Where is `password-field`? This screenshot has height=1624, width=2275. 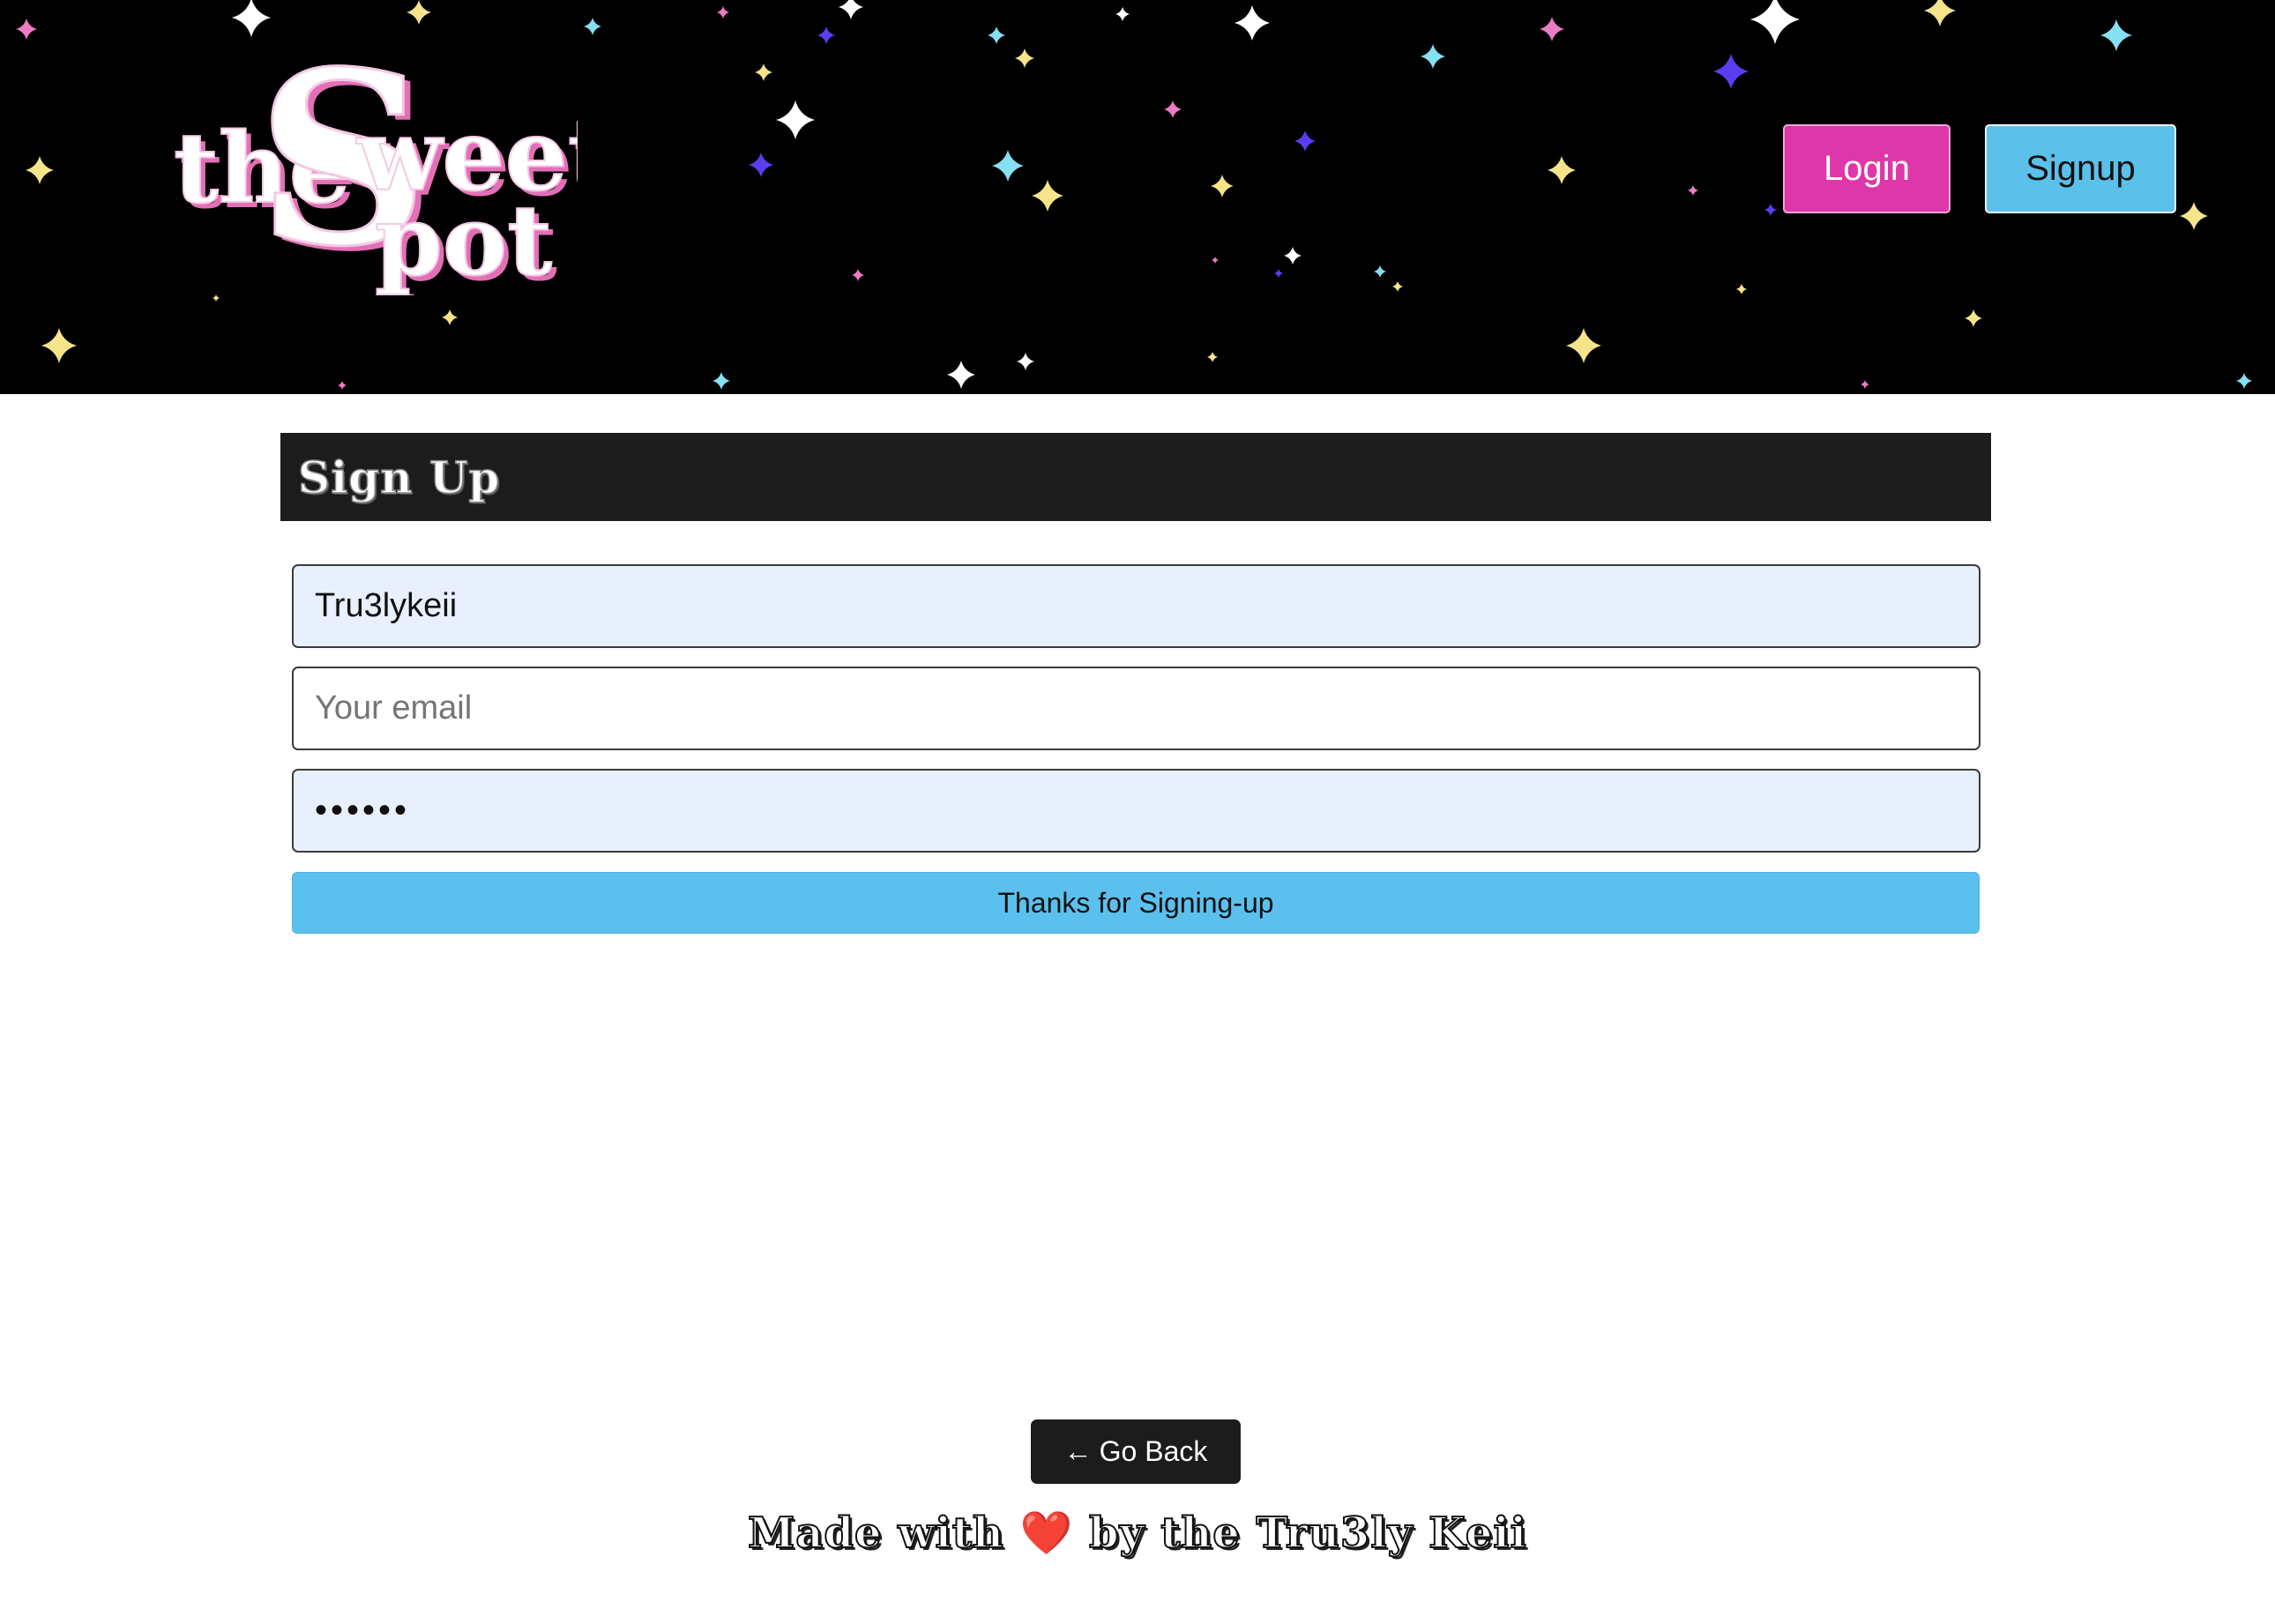 password-field is located at coordinates (1136, 811).